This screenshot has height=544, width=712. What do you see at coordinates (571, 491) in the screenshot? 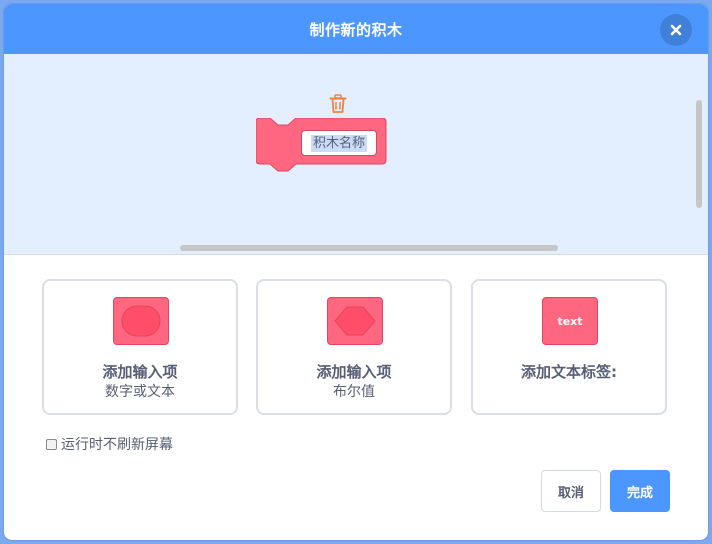
I see `cancel-button: 取消` at bounding box center [571, 491].